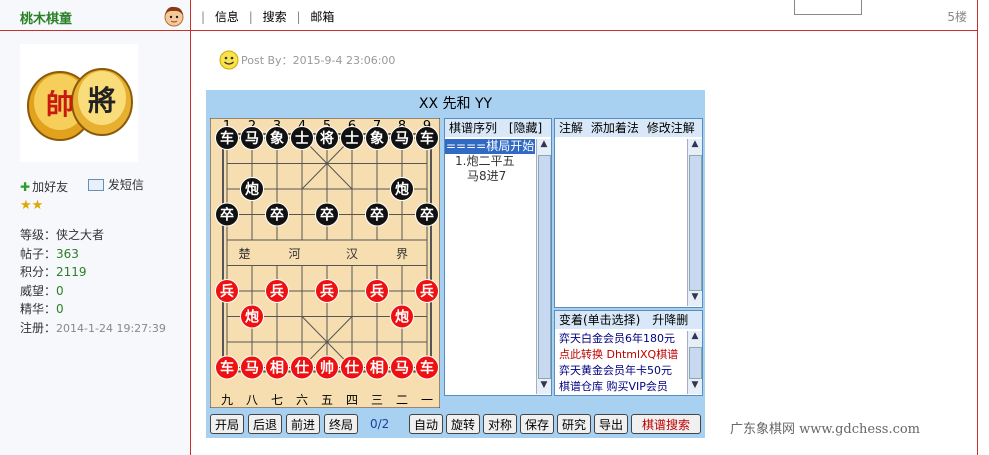 The image size is (989, 455). What do you see at coordinates (623, 371) in the screenshot?
I see `variation-item: 弈天黄金会员年卡50元` at bounding box center [623, 371].